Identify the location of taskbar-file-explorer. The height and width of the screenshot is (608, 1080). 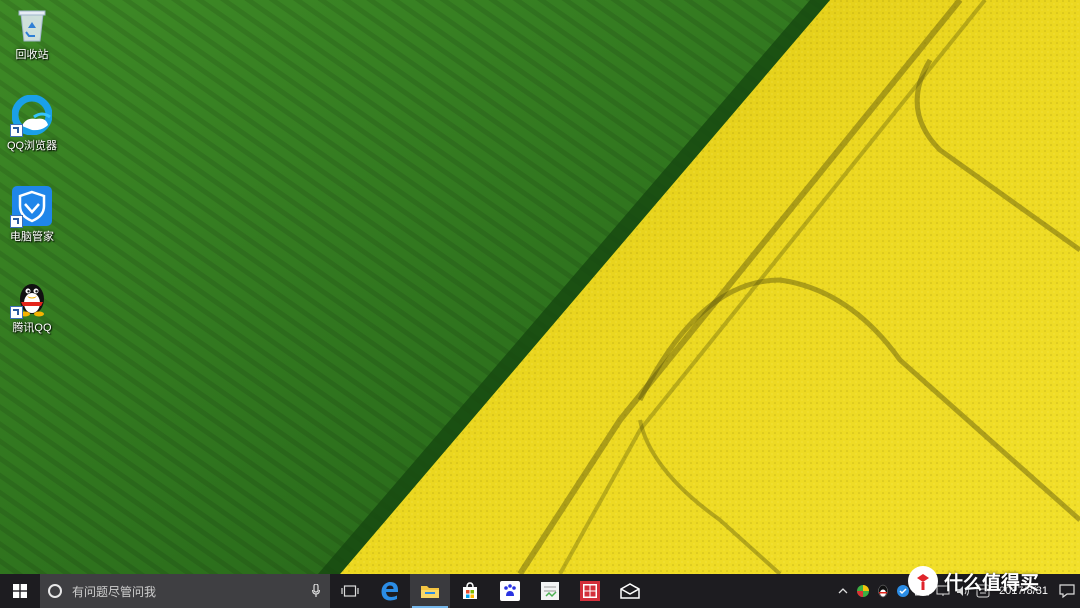
(430, 591).